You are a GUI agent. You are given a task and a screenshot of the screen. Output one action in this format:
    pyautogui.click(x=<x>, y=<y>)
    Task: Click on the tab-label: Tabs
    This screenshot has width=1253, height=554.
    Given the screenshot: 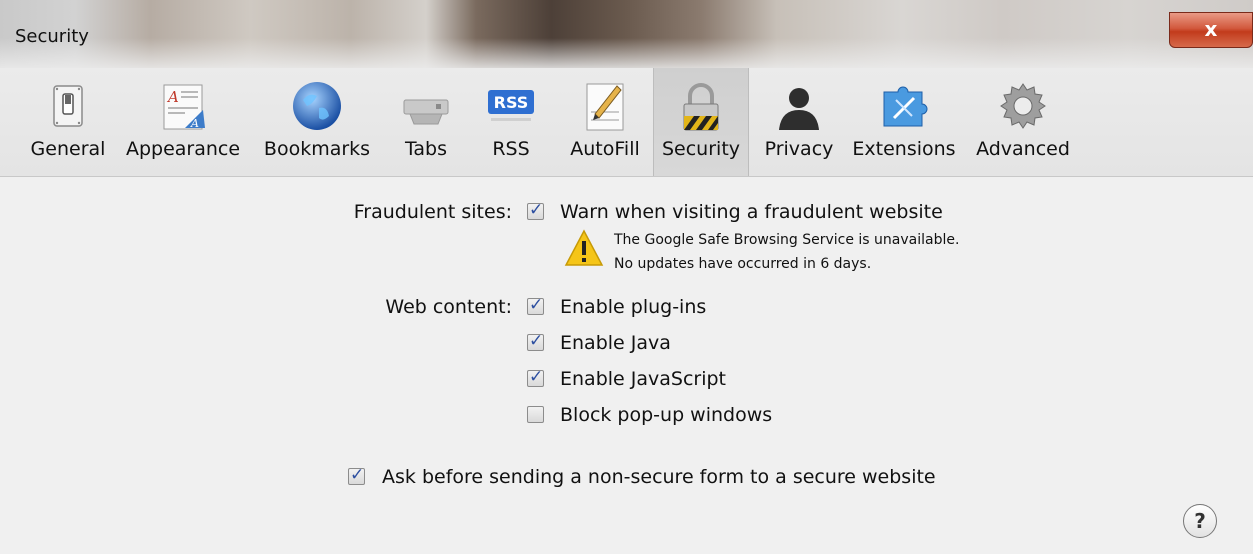 What is the action you would take?
    pyautogui.click(x=426, y=149)
    